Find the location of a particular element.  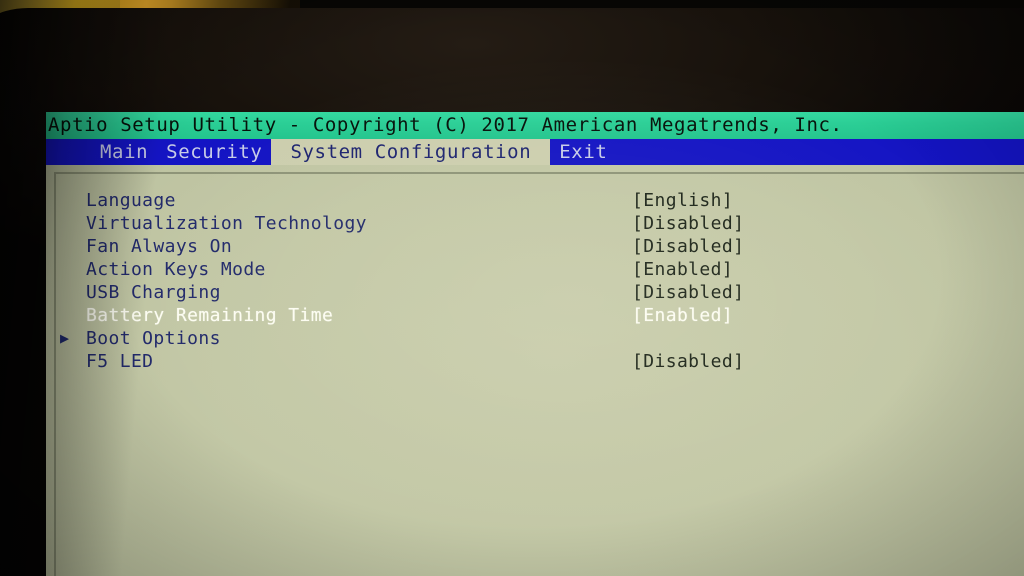

setting-row-language: Language [English] is located at coordinates (535, 200).